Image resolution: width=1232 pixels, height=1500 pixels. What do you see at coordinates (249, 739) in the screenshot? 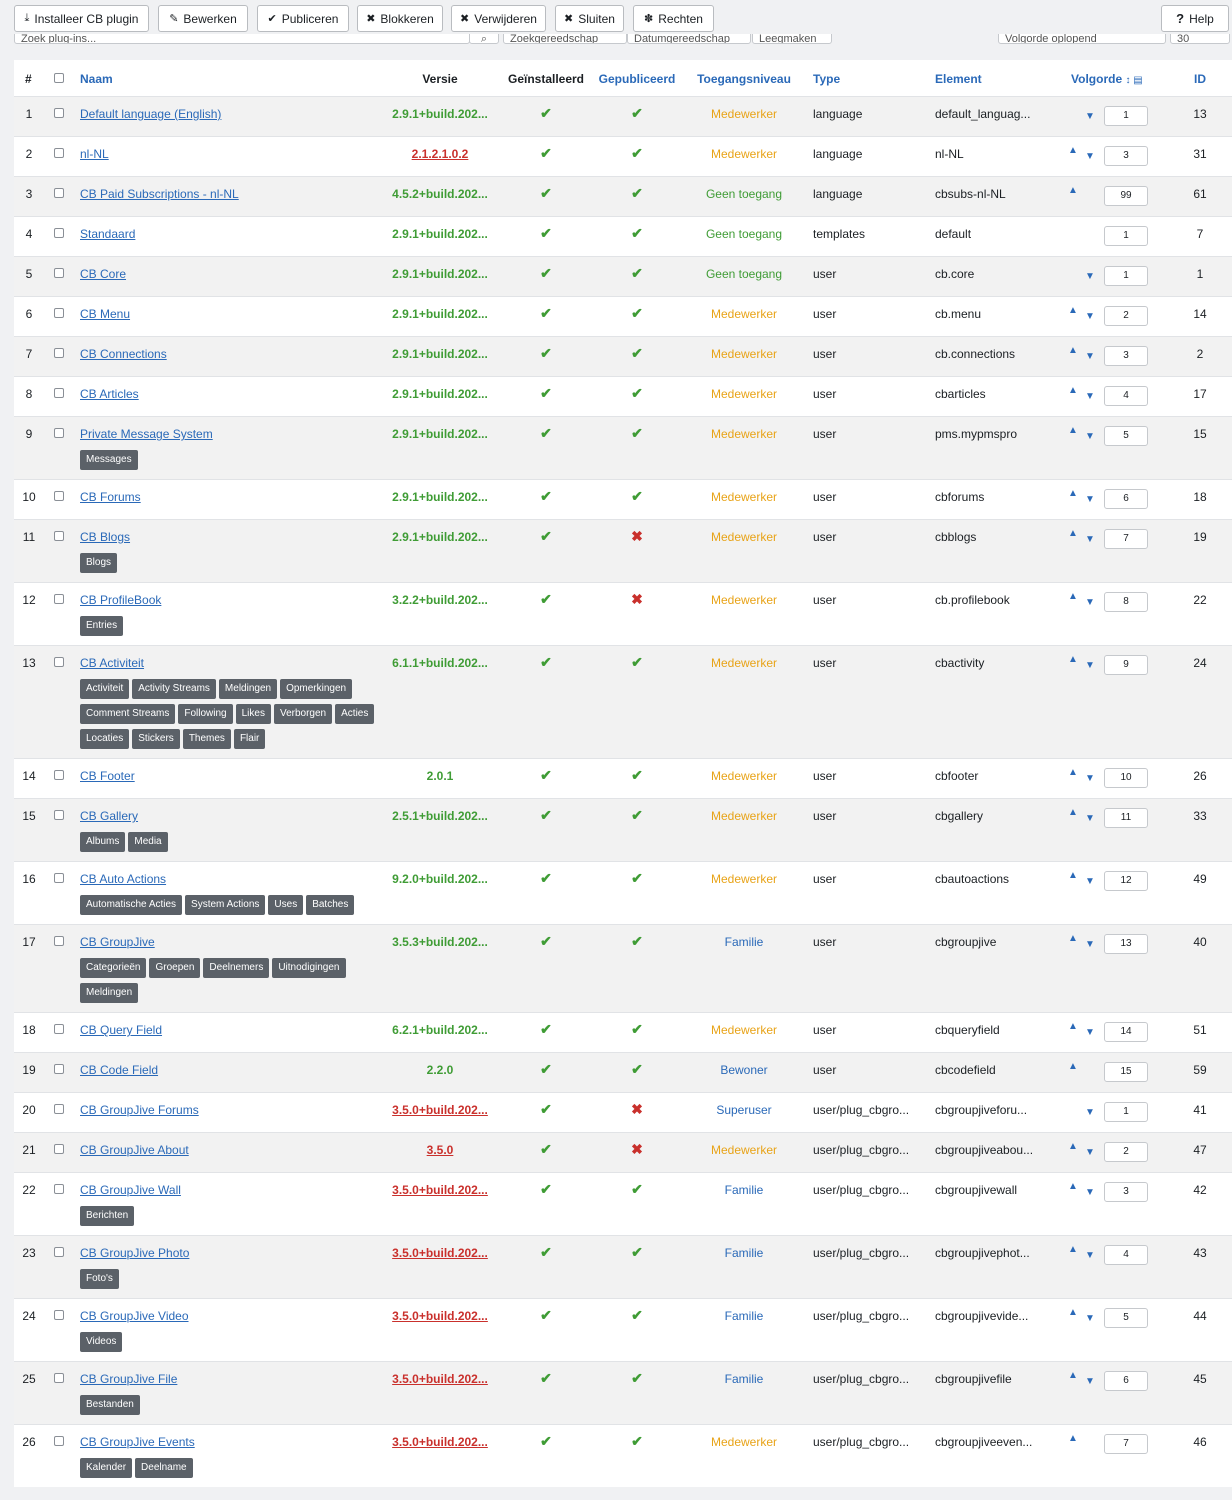
I see `plugin-tag-button: Flair` at bounding box center [249, 739].